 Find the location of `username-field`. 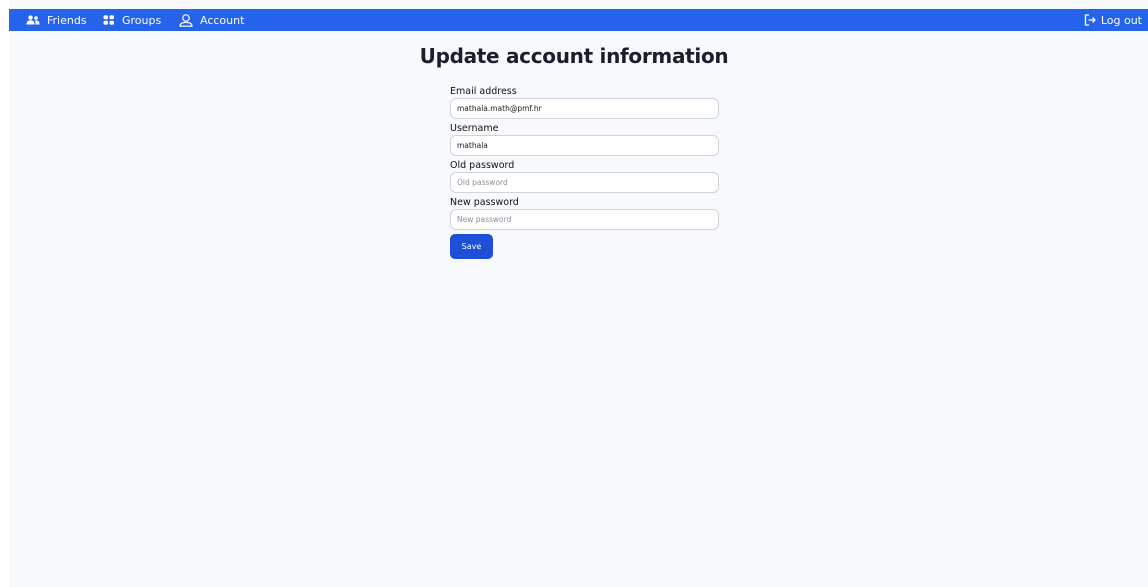

username-field is located at coordinates (584, 145).